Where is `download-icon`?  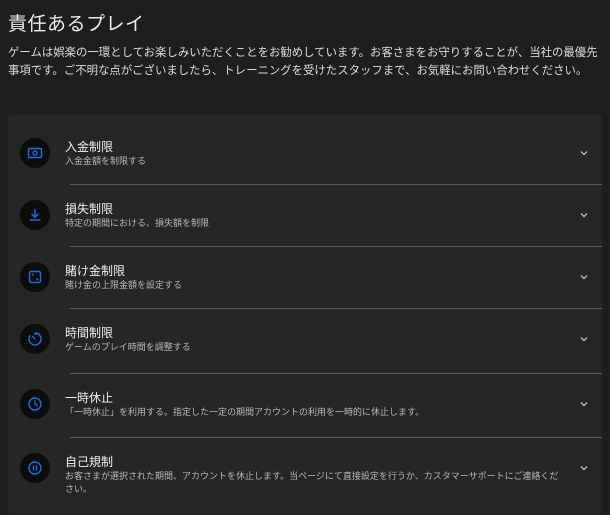 download-icon is located at coordinates (35, 215).